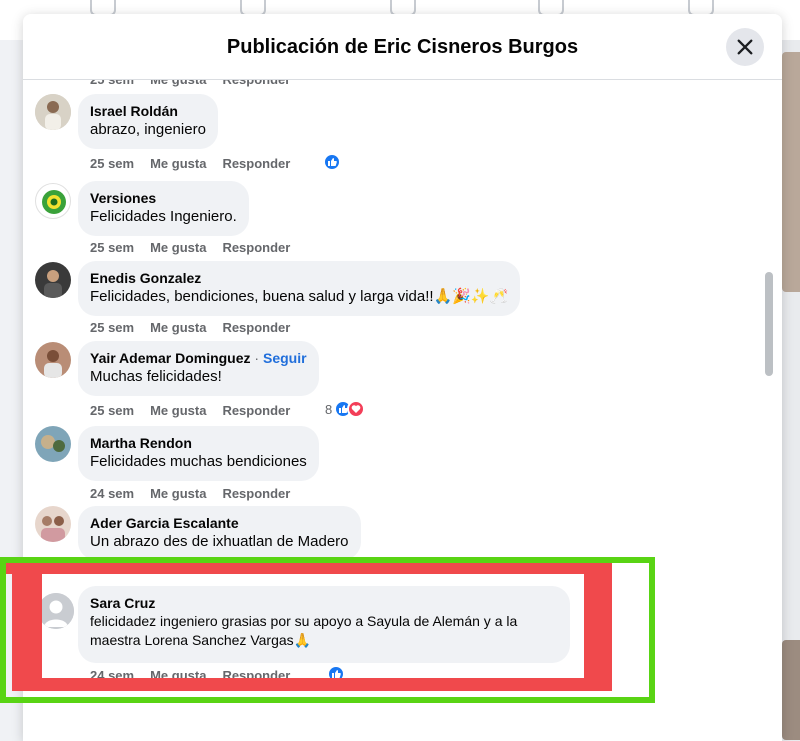 The width and height of the screenshot is (800, 741). What do you see at coordinates (163, 198) in the screenshot?
I see `comment-author: Versiones` at bounding box center [163, 198].